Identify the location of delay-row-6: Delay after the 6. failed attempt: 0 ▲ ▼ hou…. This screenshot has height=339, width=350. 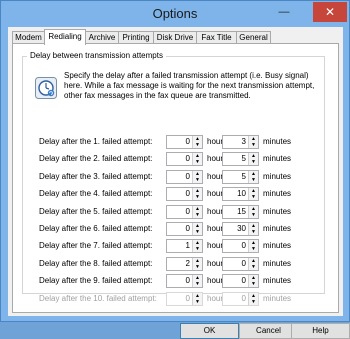
(173, 229).